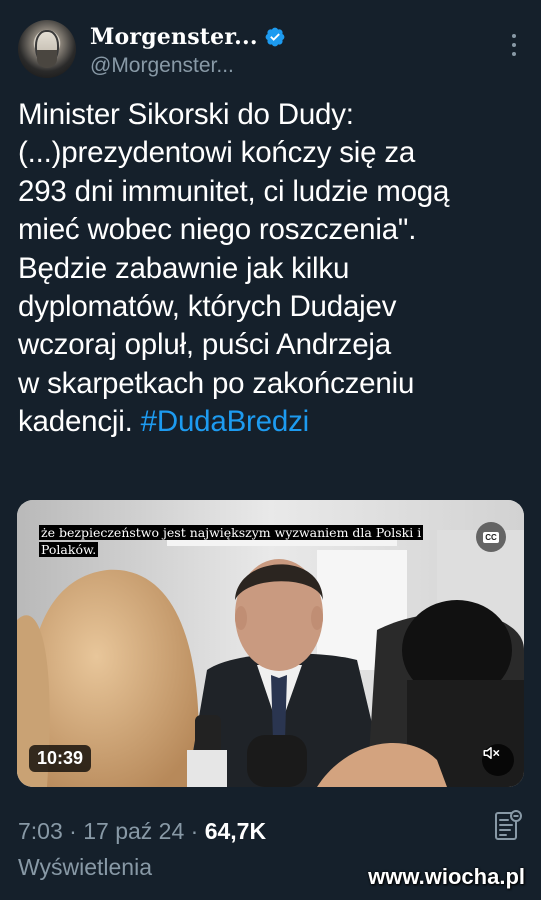 This screenshot has width=541, height=900. What do you see at coordinates (275, 37) in the screenshot?
I see `verified-badge-icon` at bounding box center [275, 37].